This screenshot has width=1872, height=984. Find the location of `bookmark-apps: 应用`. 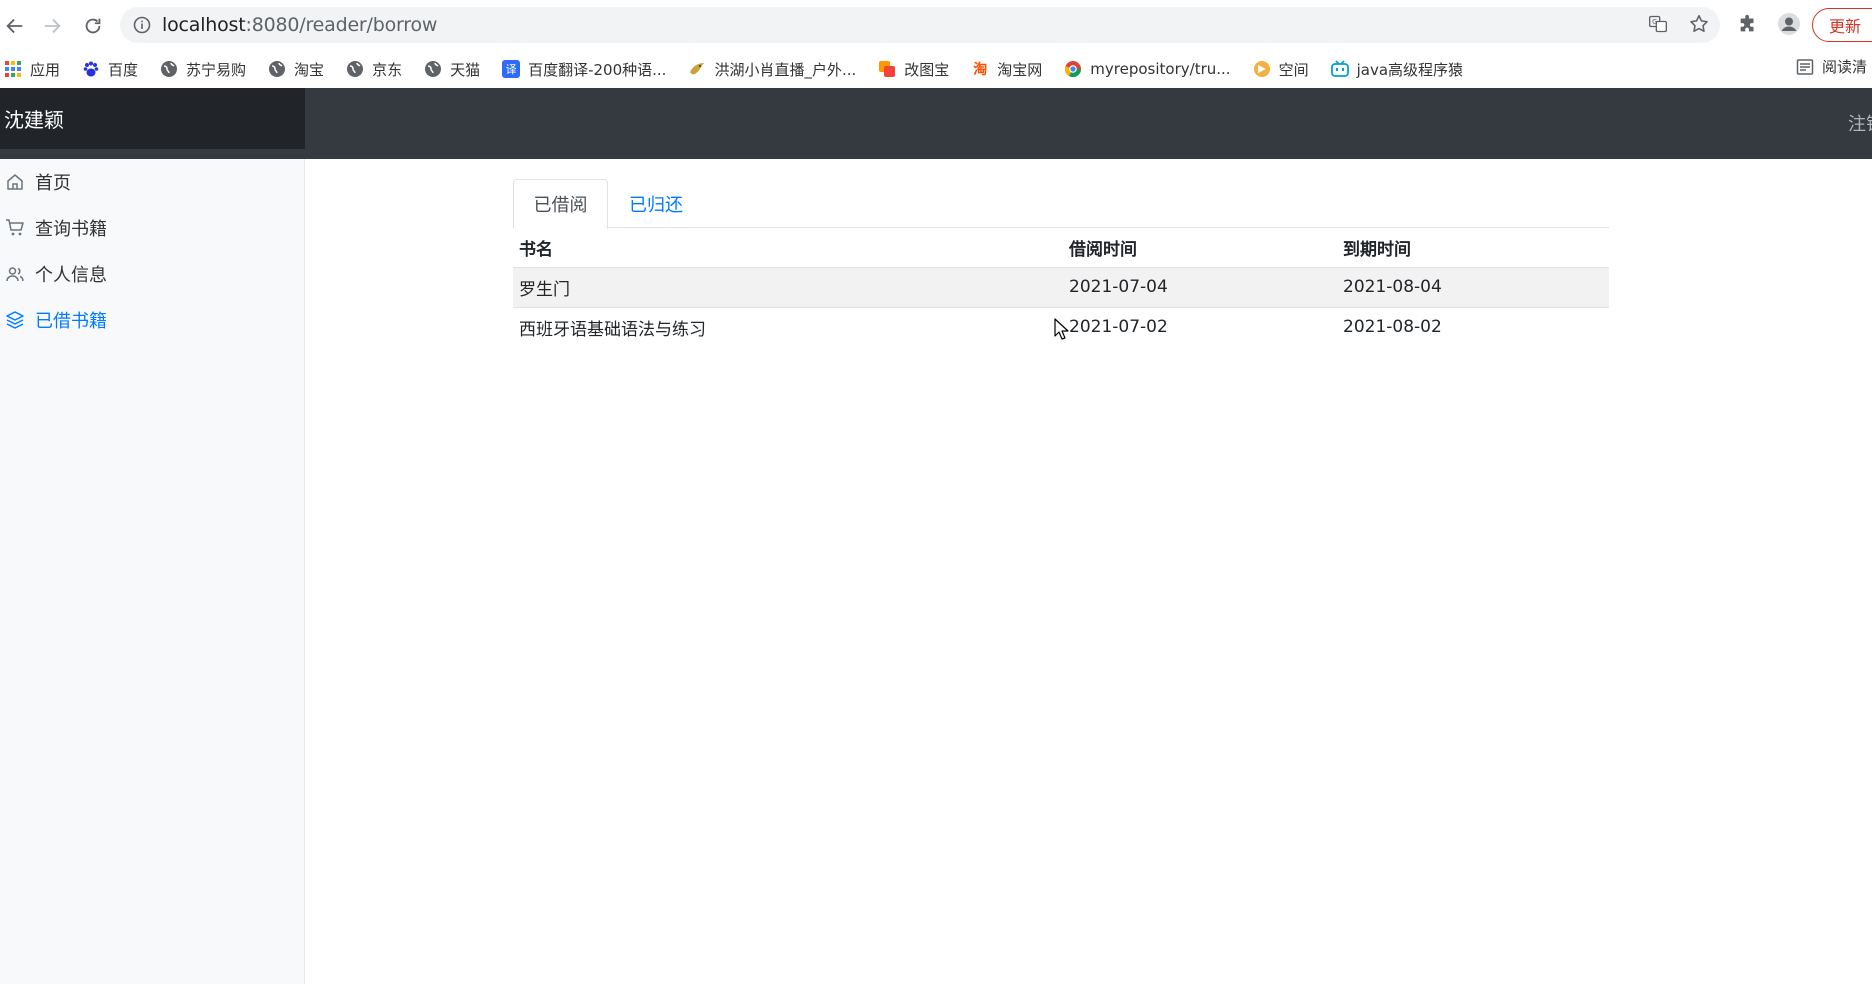

bookmark-apps: 应用 is located at coordinates (32, 69).